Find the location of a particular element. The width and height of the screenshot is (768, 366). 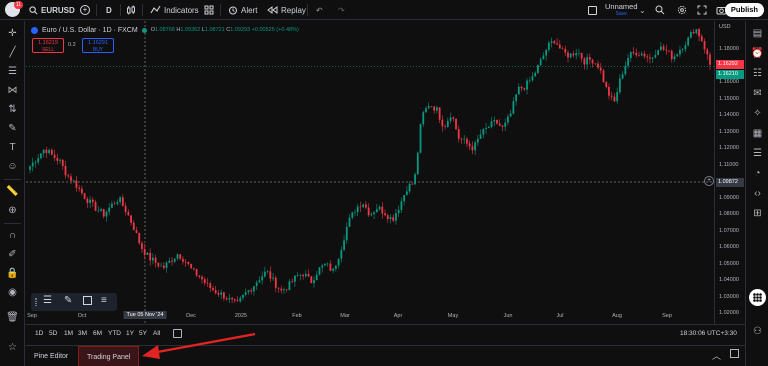

help-button: ⚇ is located at coordinates (757, 332).